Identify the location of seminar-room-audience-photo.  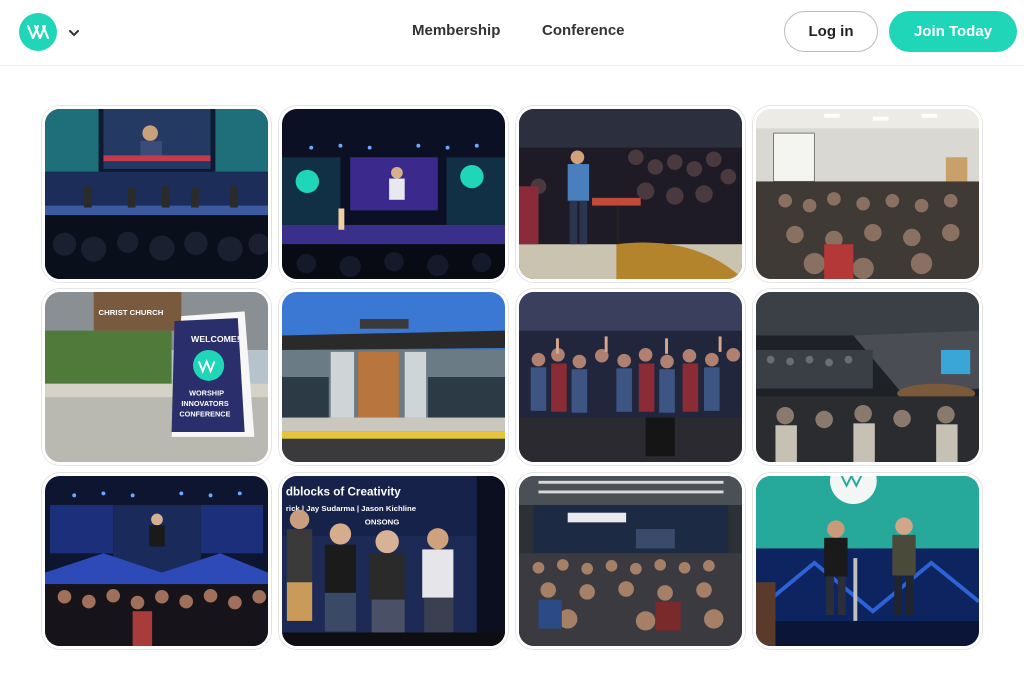
(867, 194).